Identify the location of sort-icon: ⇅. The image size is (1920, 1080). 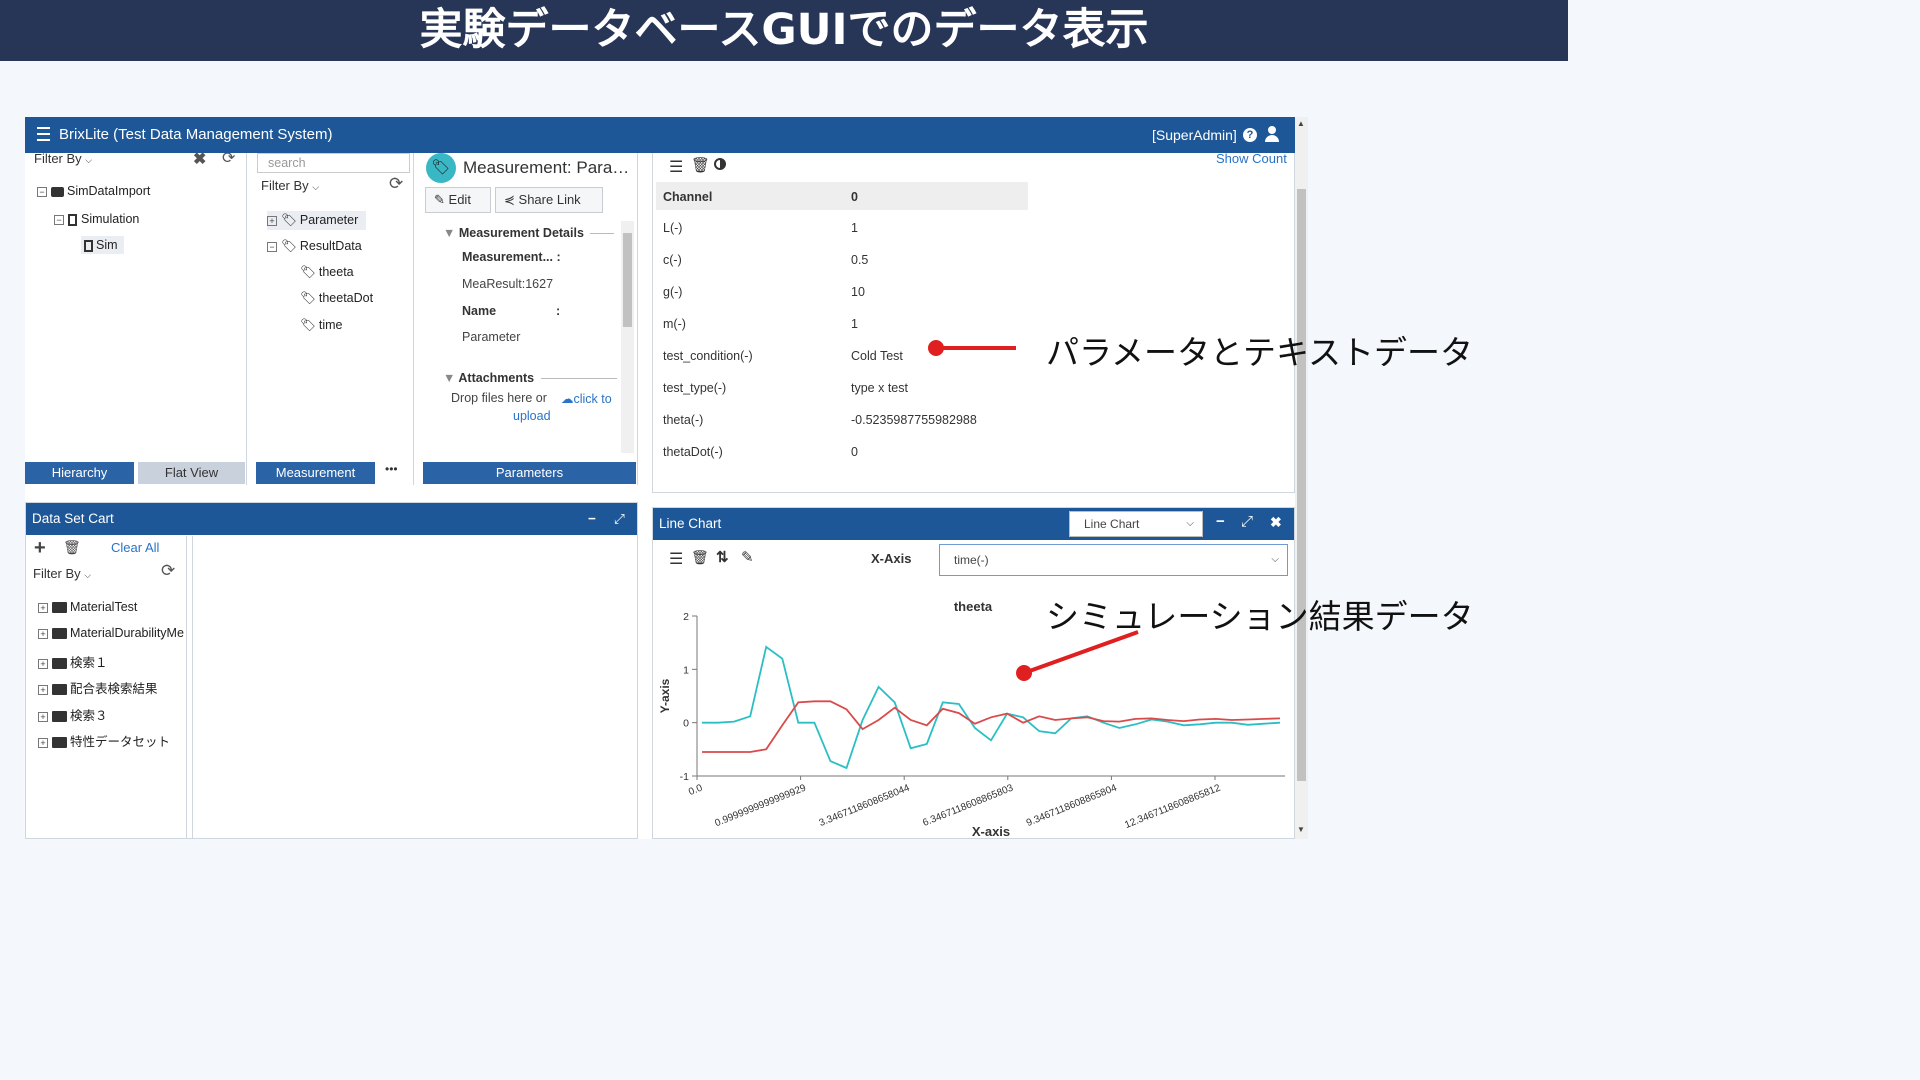
(722, 557).